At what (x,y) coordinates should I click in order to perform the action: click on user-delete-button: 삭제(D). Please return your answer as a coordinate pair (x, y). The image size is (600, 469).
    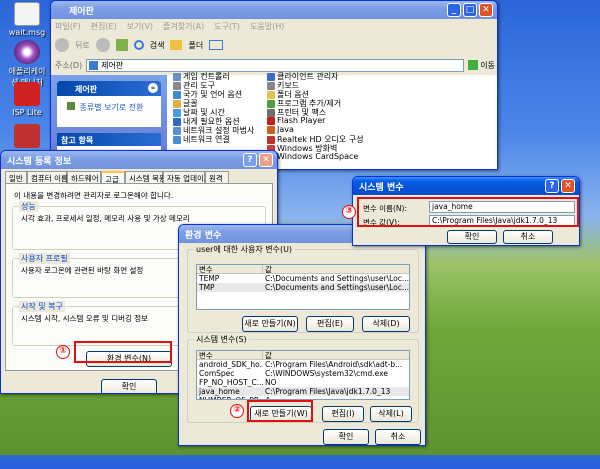
    Looking at the image, I should click on (386, 324).